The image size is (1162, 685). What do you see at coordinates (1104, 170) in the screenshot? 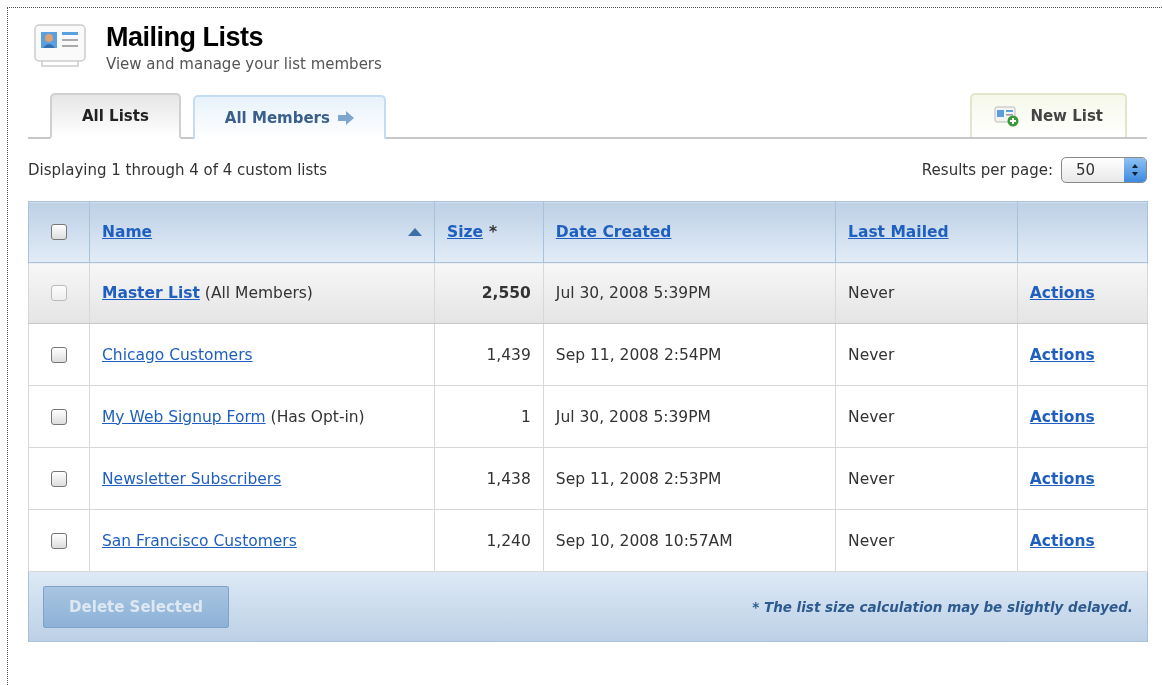
I see `results-per-page-select: 50` at bounding box center [1104, 170].